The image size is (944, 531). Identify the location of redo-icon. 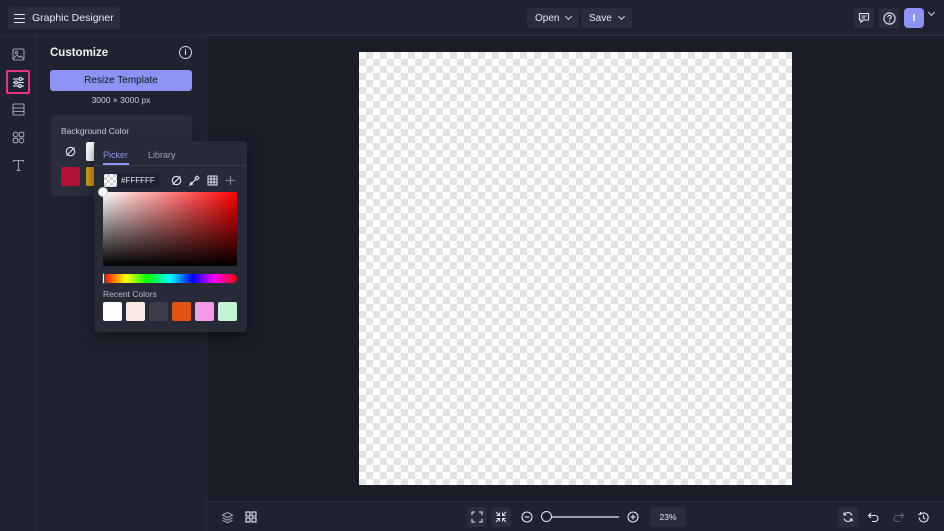
(898, 517).